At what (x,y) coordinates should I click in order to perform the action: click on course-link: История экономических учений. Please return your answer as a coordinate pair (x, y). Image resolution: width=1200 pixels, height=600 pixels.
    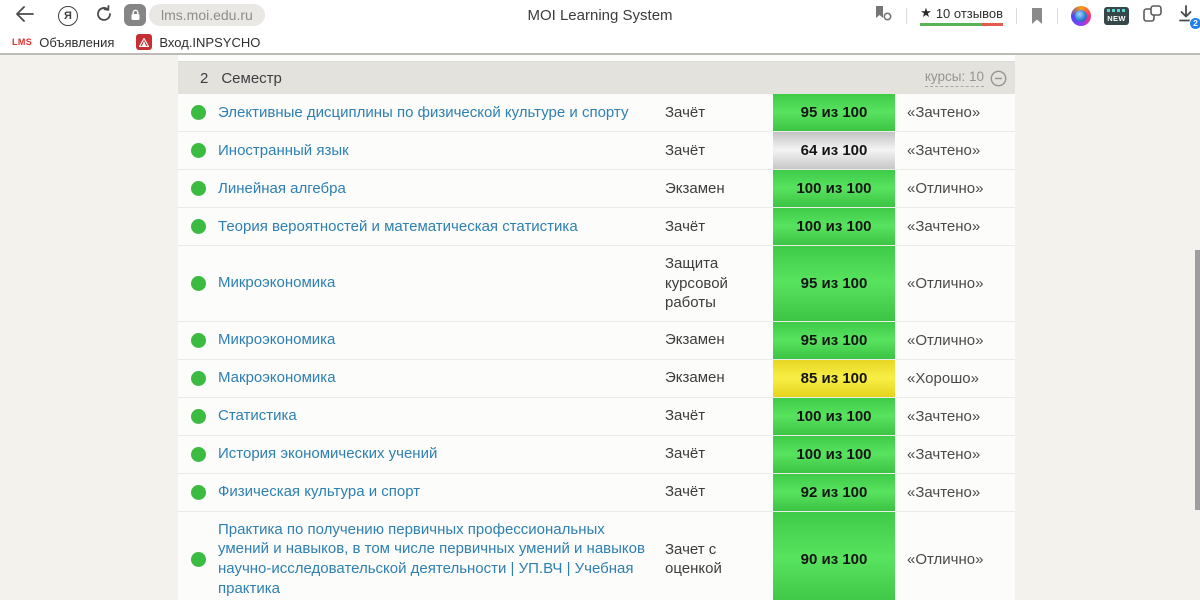
    Looking at the image, I should click on (327, 454).